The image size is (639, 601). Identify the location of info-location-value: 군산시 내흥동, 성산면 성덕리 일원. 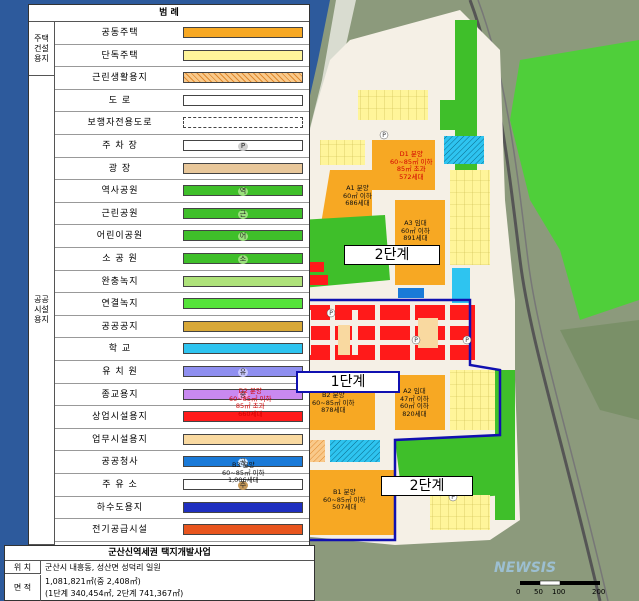
(103, 567).